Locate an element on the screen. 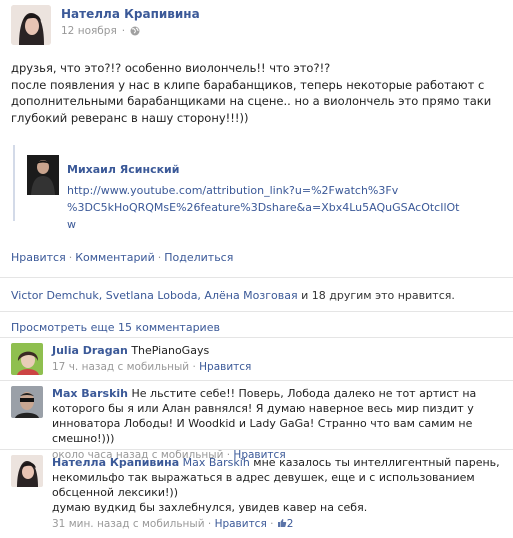 The width and height of the screenshot is (513, 538). comment-like-count: 2 is located at coordinates (290, 524).